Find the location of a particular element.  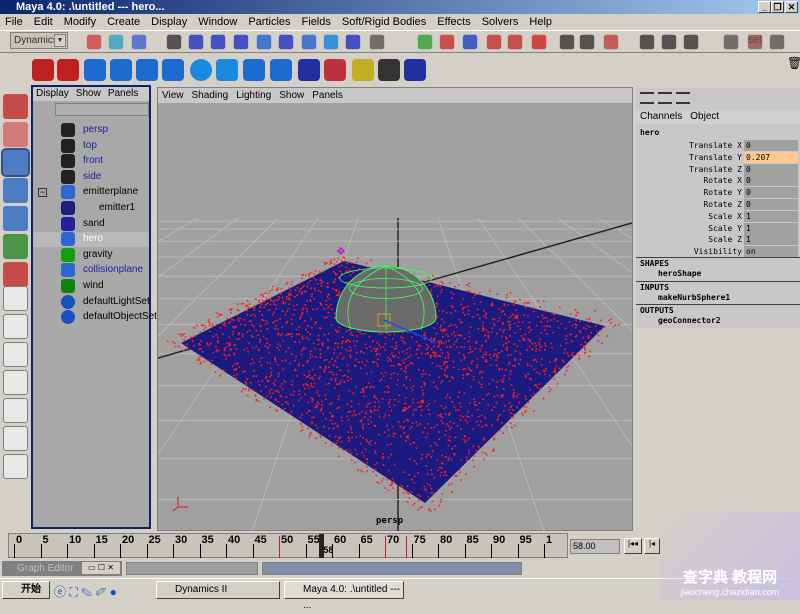

outliner-layout-icon is located at coordinates (15, 354).